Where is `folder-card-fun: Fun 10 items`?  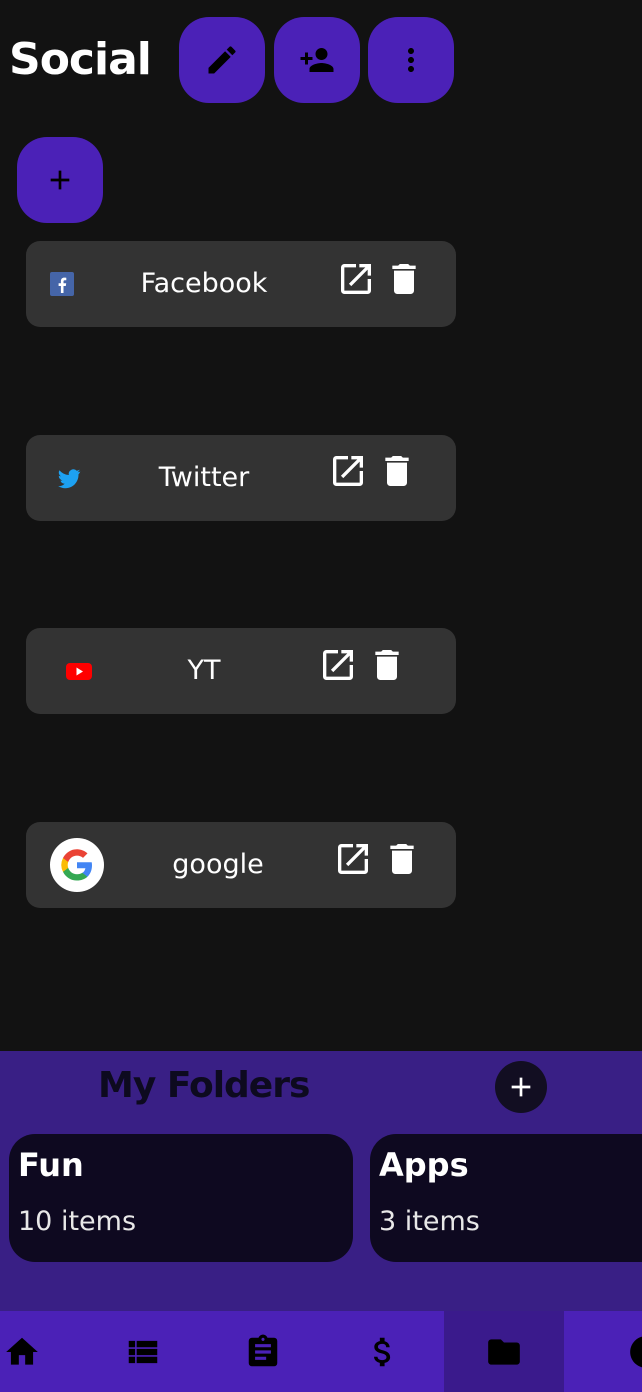 folder-card-fun: Fun 10 items is located at coordinates (181, 1198).